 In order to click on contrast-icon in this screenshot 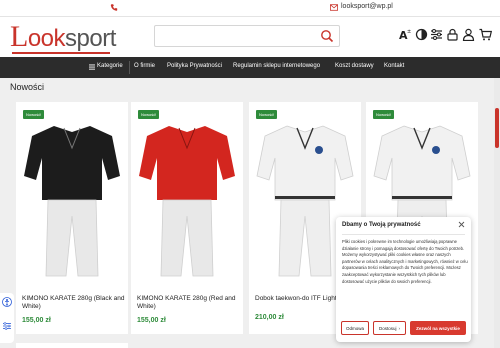, I will do `click(421, 34)`.